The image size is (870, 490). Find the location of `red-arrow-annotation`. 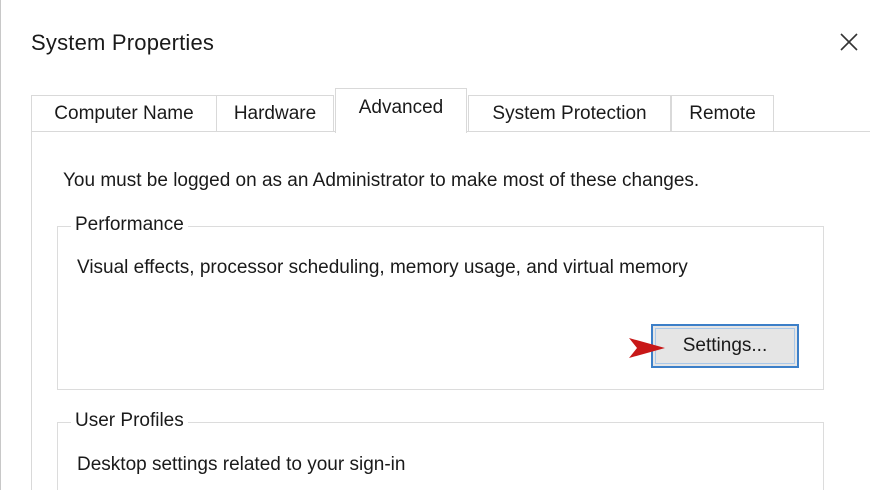

red-arrow-annotation is located at coordinates (556, 348).